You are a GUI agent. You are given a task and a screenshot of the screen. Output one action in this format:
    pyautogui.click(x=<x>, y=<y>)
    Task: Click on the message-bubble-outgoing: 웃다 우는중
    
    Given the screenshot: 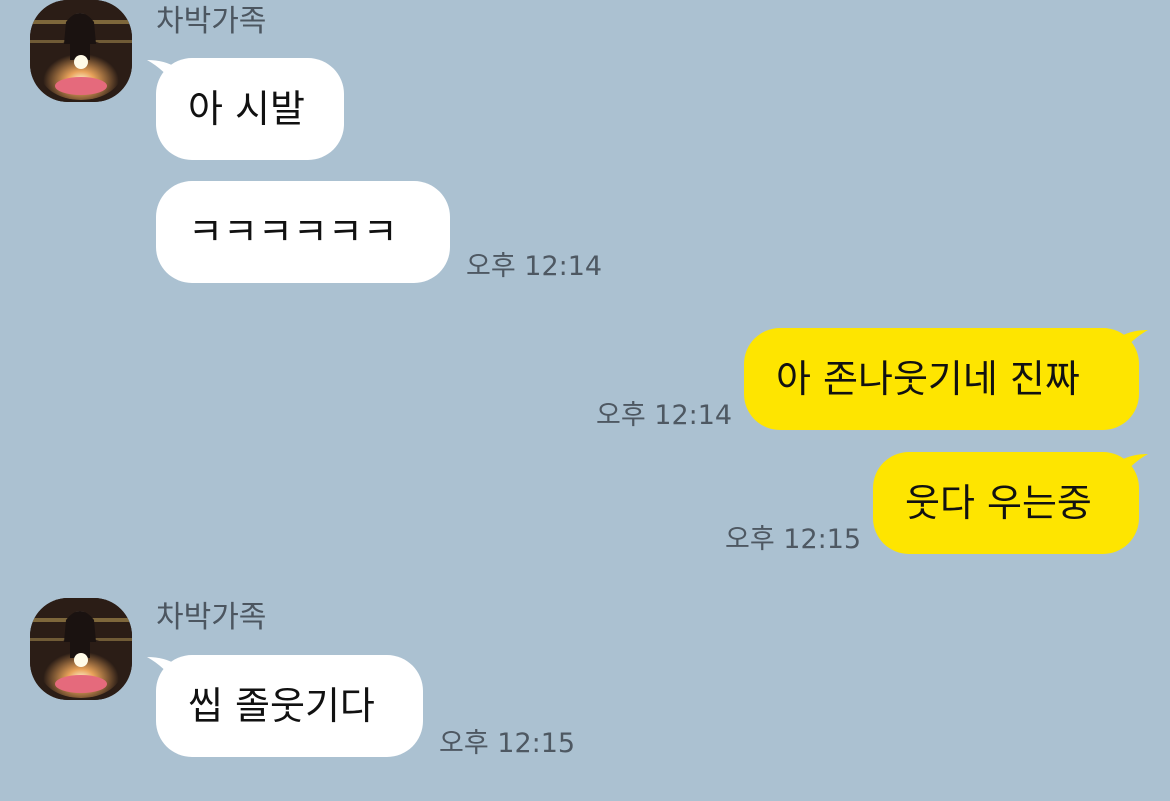 What is the action you would take?
    pyautogui.click(x=1006, y=503)
    